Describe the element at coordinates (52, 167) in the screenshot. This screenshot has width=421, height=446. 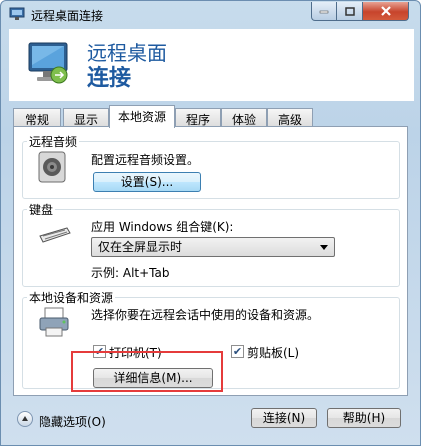
I see `speaker-icon` at that location.